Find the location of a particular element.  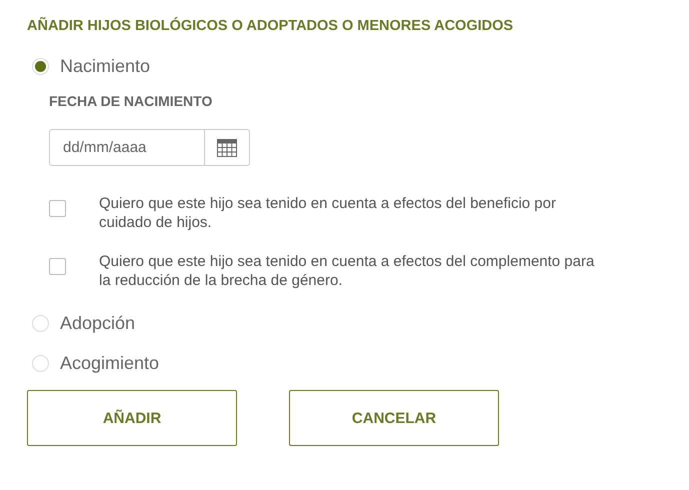

radio-label: Nacimiento is located at coordinates (105, 66).